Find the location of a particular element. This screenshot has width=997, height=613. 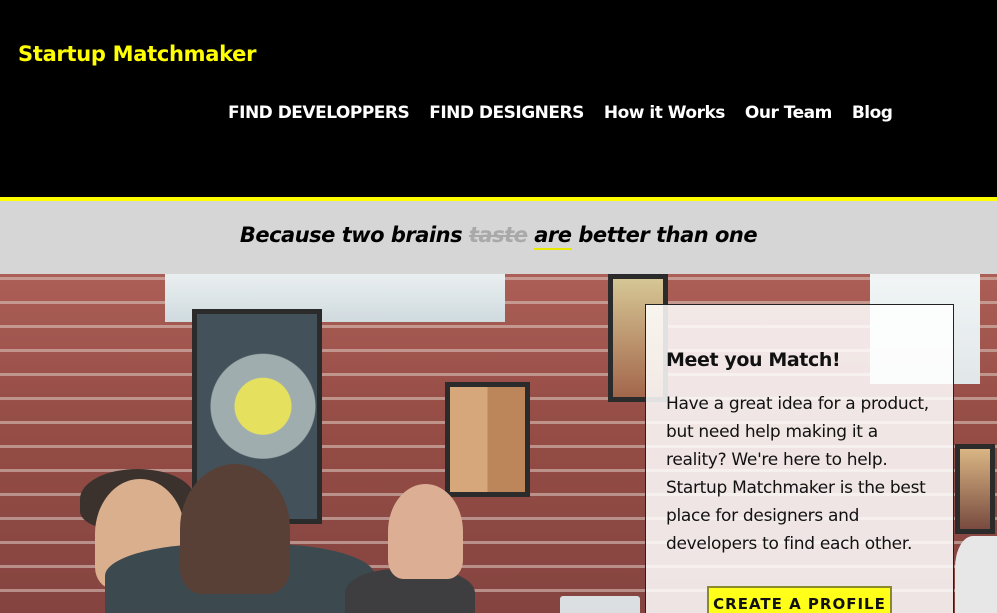

nav-item-blog: Blog is located at coordinates (872, 113).